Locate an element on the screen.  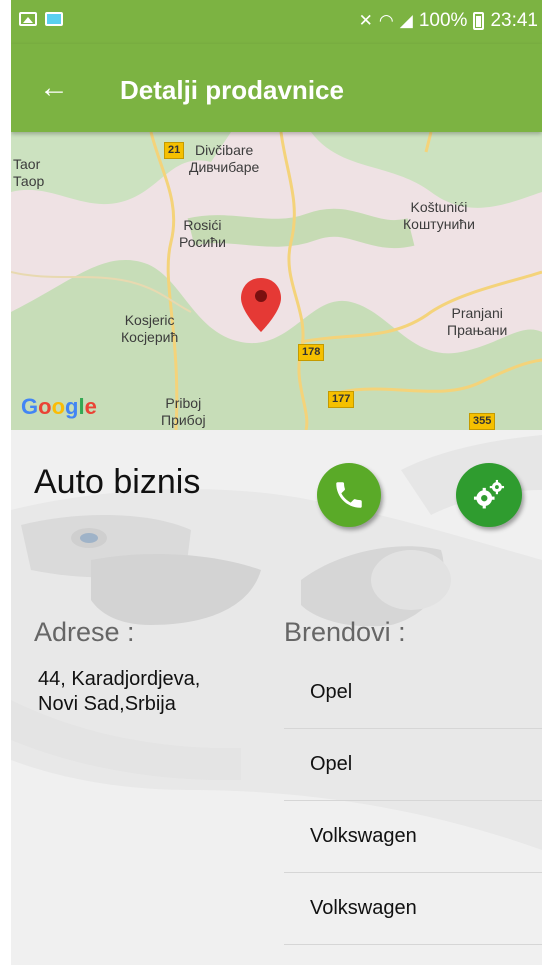
clock: 23:41 is located at coordinates (514, 20).